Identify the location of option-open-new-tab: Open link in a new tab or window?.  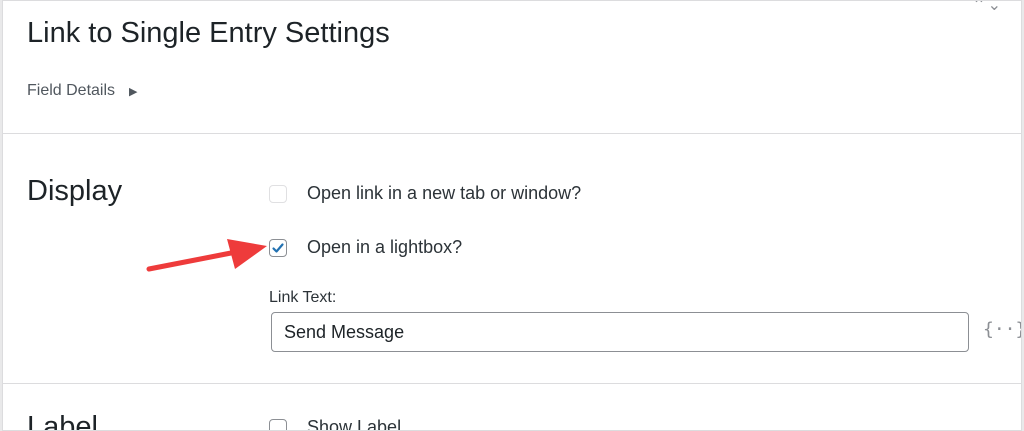
(425, 193).